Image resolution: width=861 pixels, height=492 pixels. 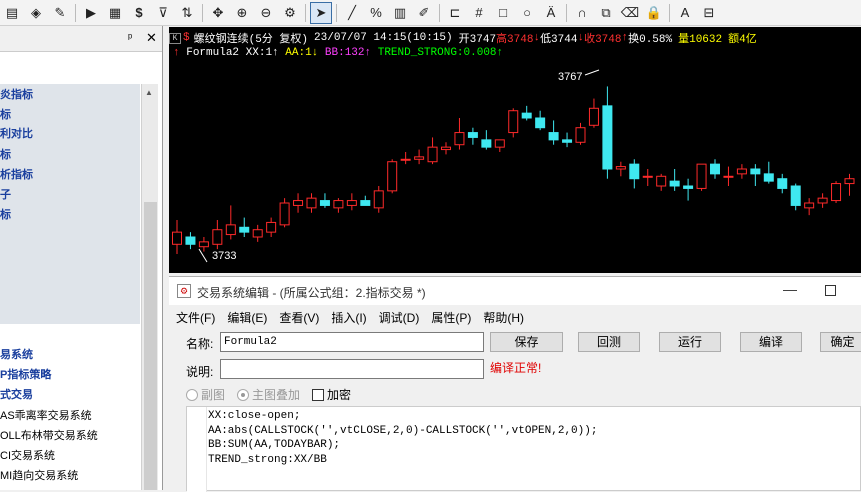 I want to click on zoom-out-icon: ⊖, so click(x=266, y=13).